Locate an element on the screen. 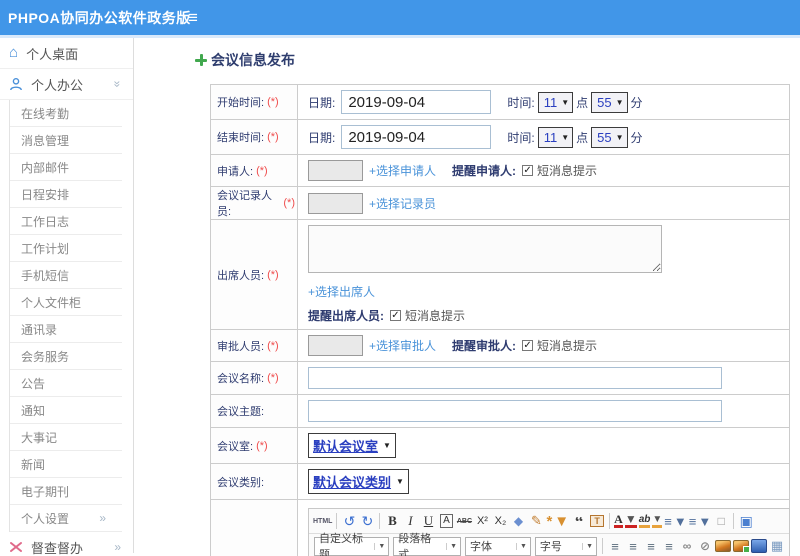  sidebar-item: 工作日志 is located at coordinates (66, 221).